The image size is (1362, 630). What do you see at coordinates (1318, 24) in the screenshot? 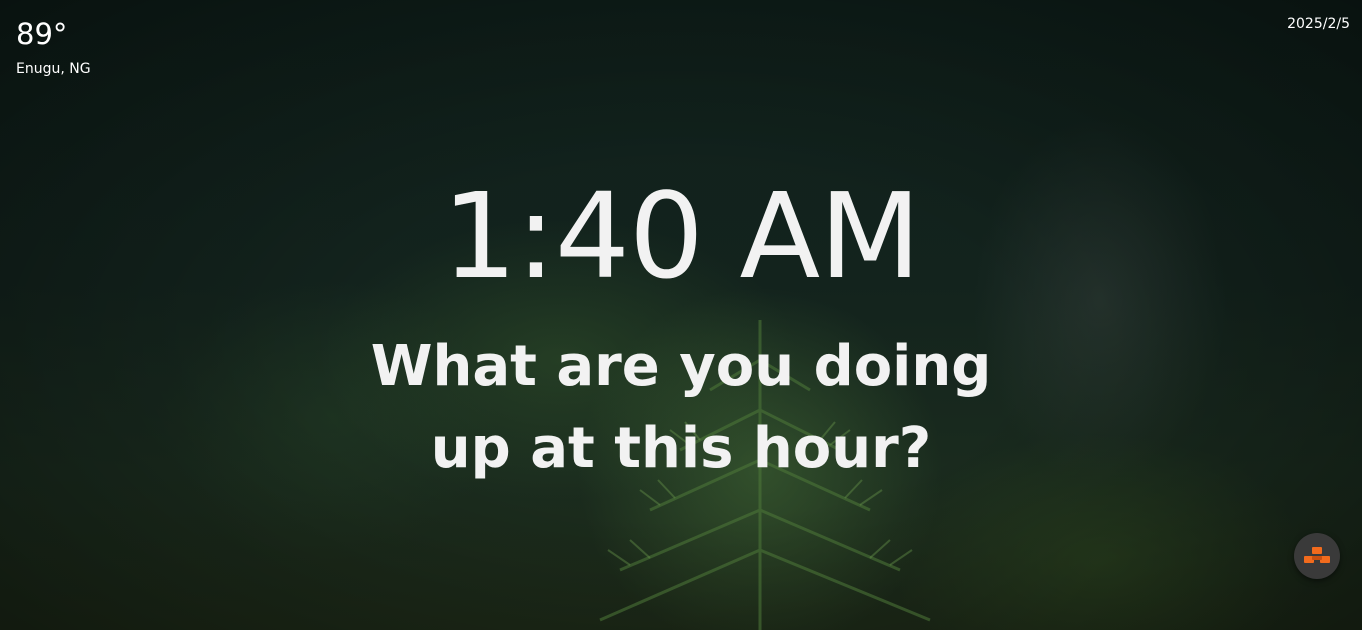
I see `date: 2025/2/5` at bounding box center [1318, 24].